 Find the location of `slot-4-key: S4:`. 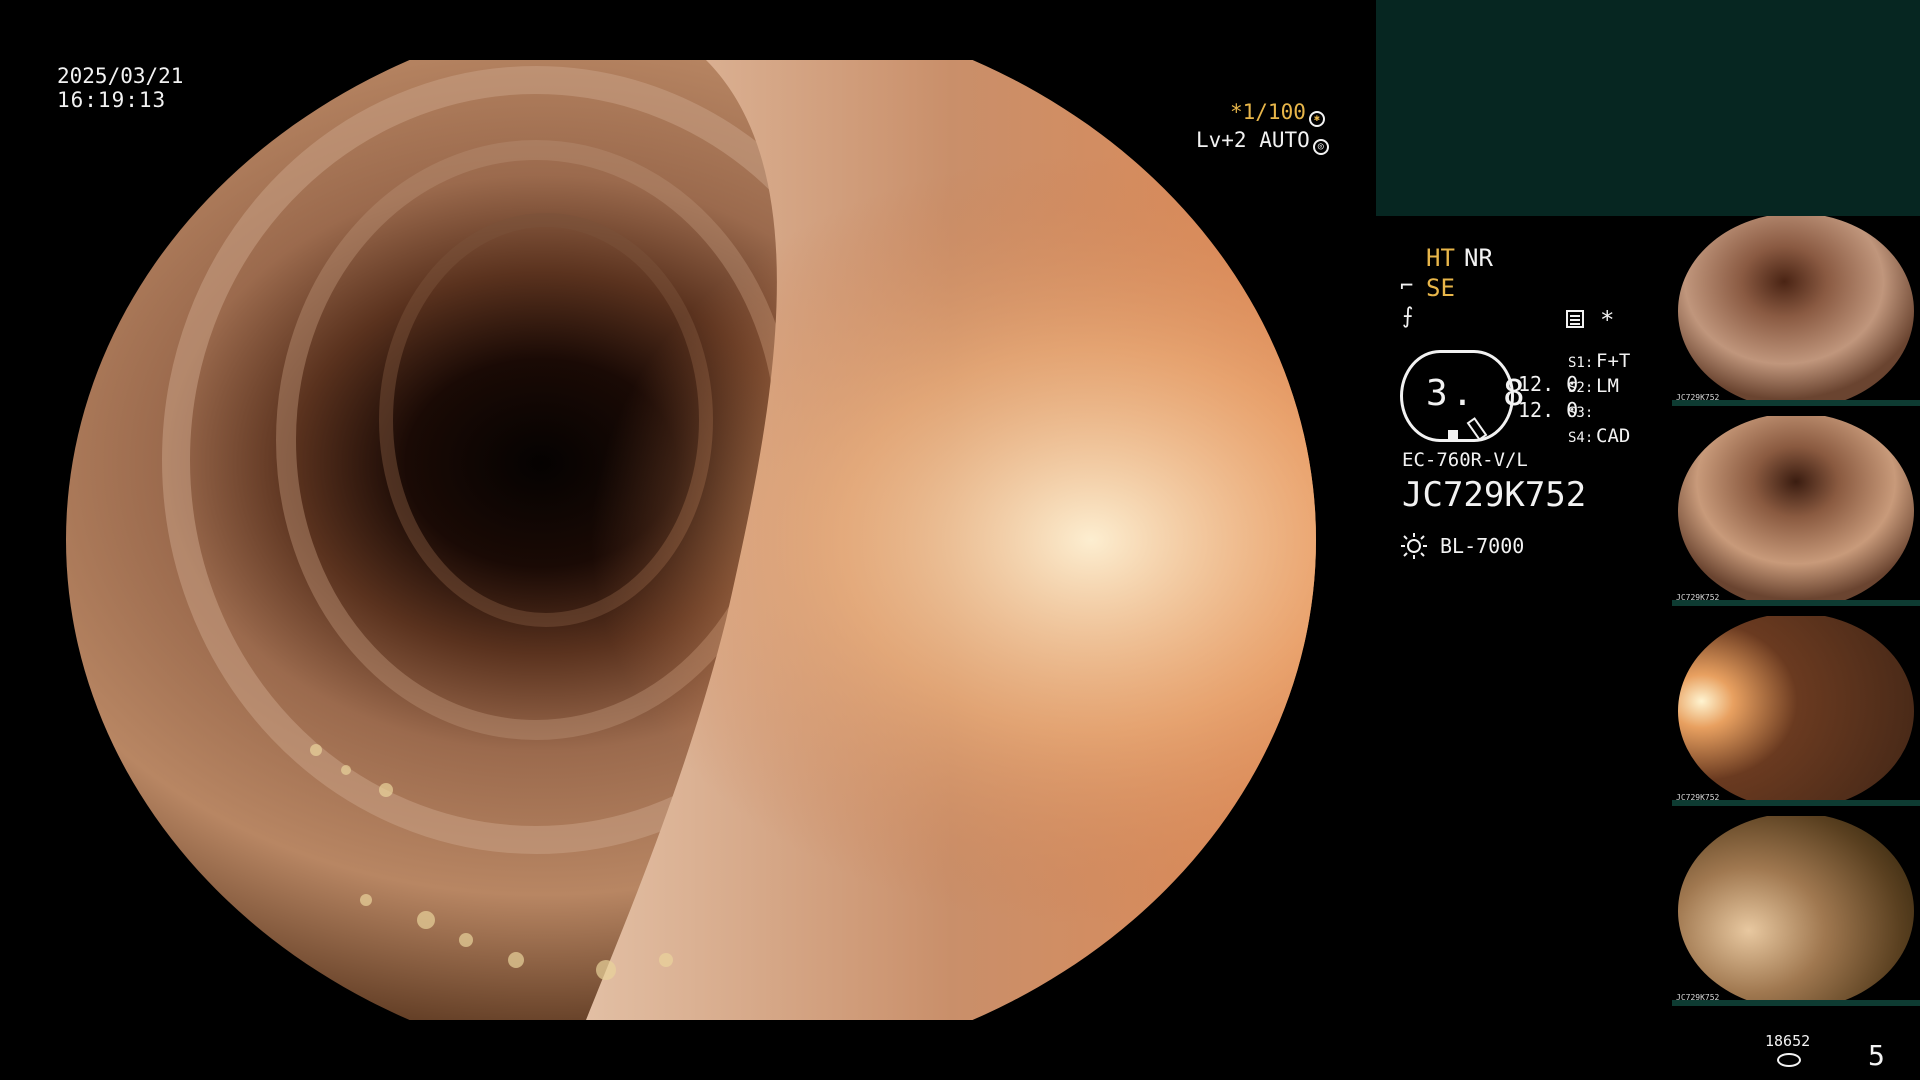

slot-4-key: S4: is located at coordinates (1581, 438).